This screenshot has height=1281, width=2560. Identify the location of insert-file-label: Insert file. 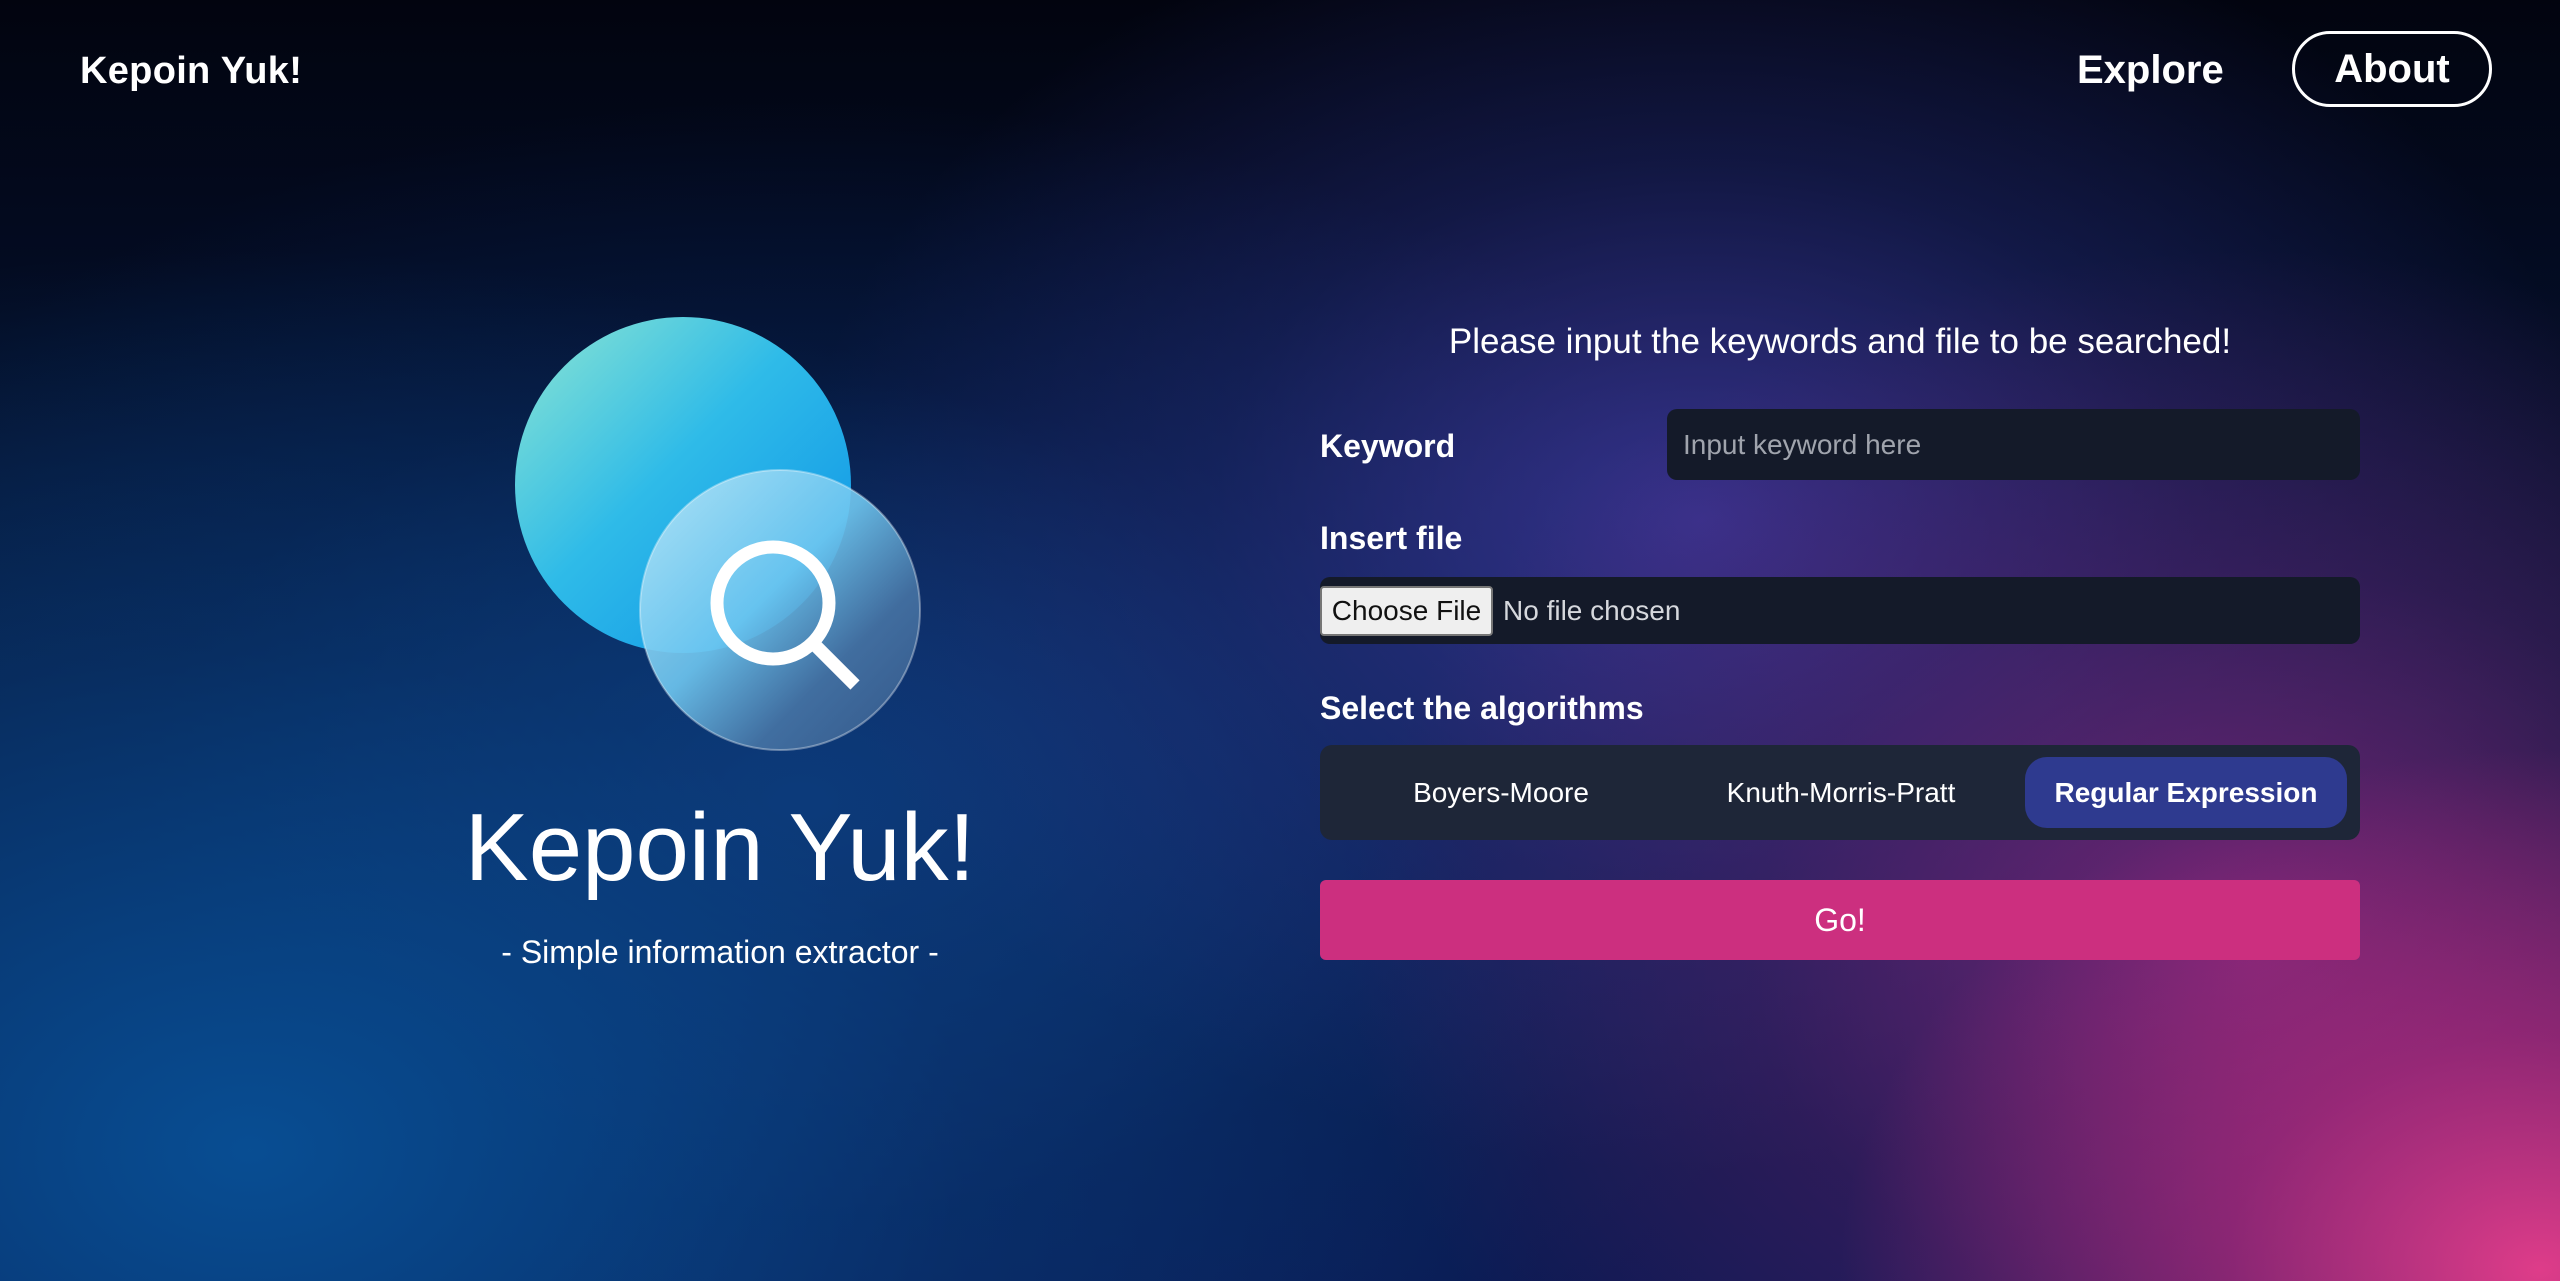
(1391, 538).